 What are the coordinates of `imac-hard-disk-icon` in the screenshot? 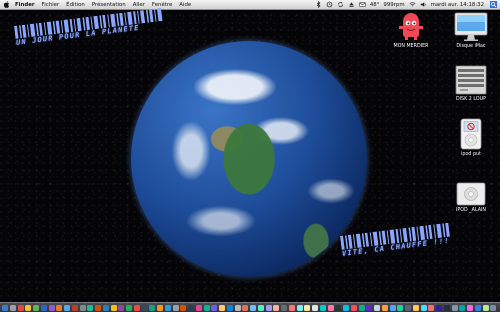 It's located at (471, 26).